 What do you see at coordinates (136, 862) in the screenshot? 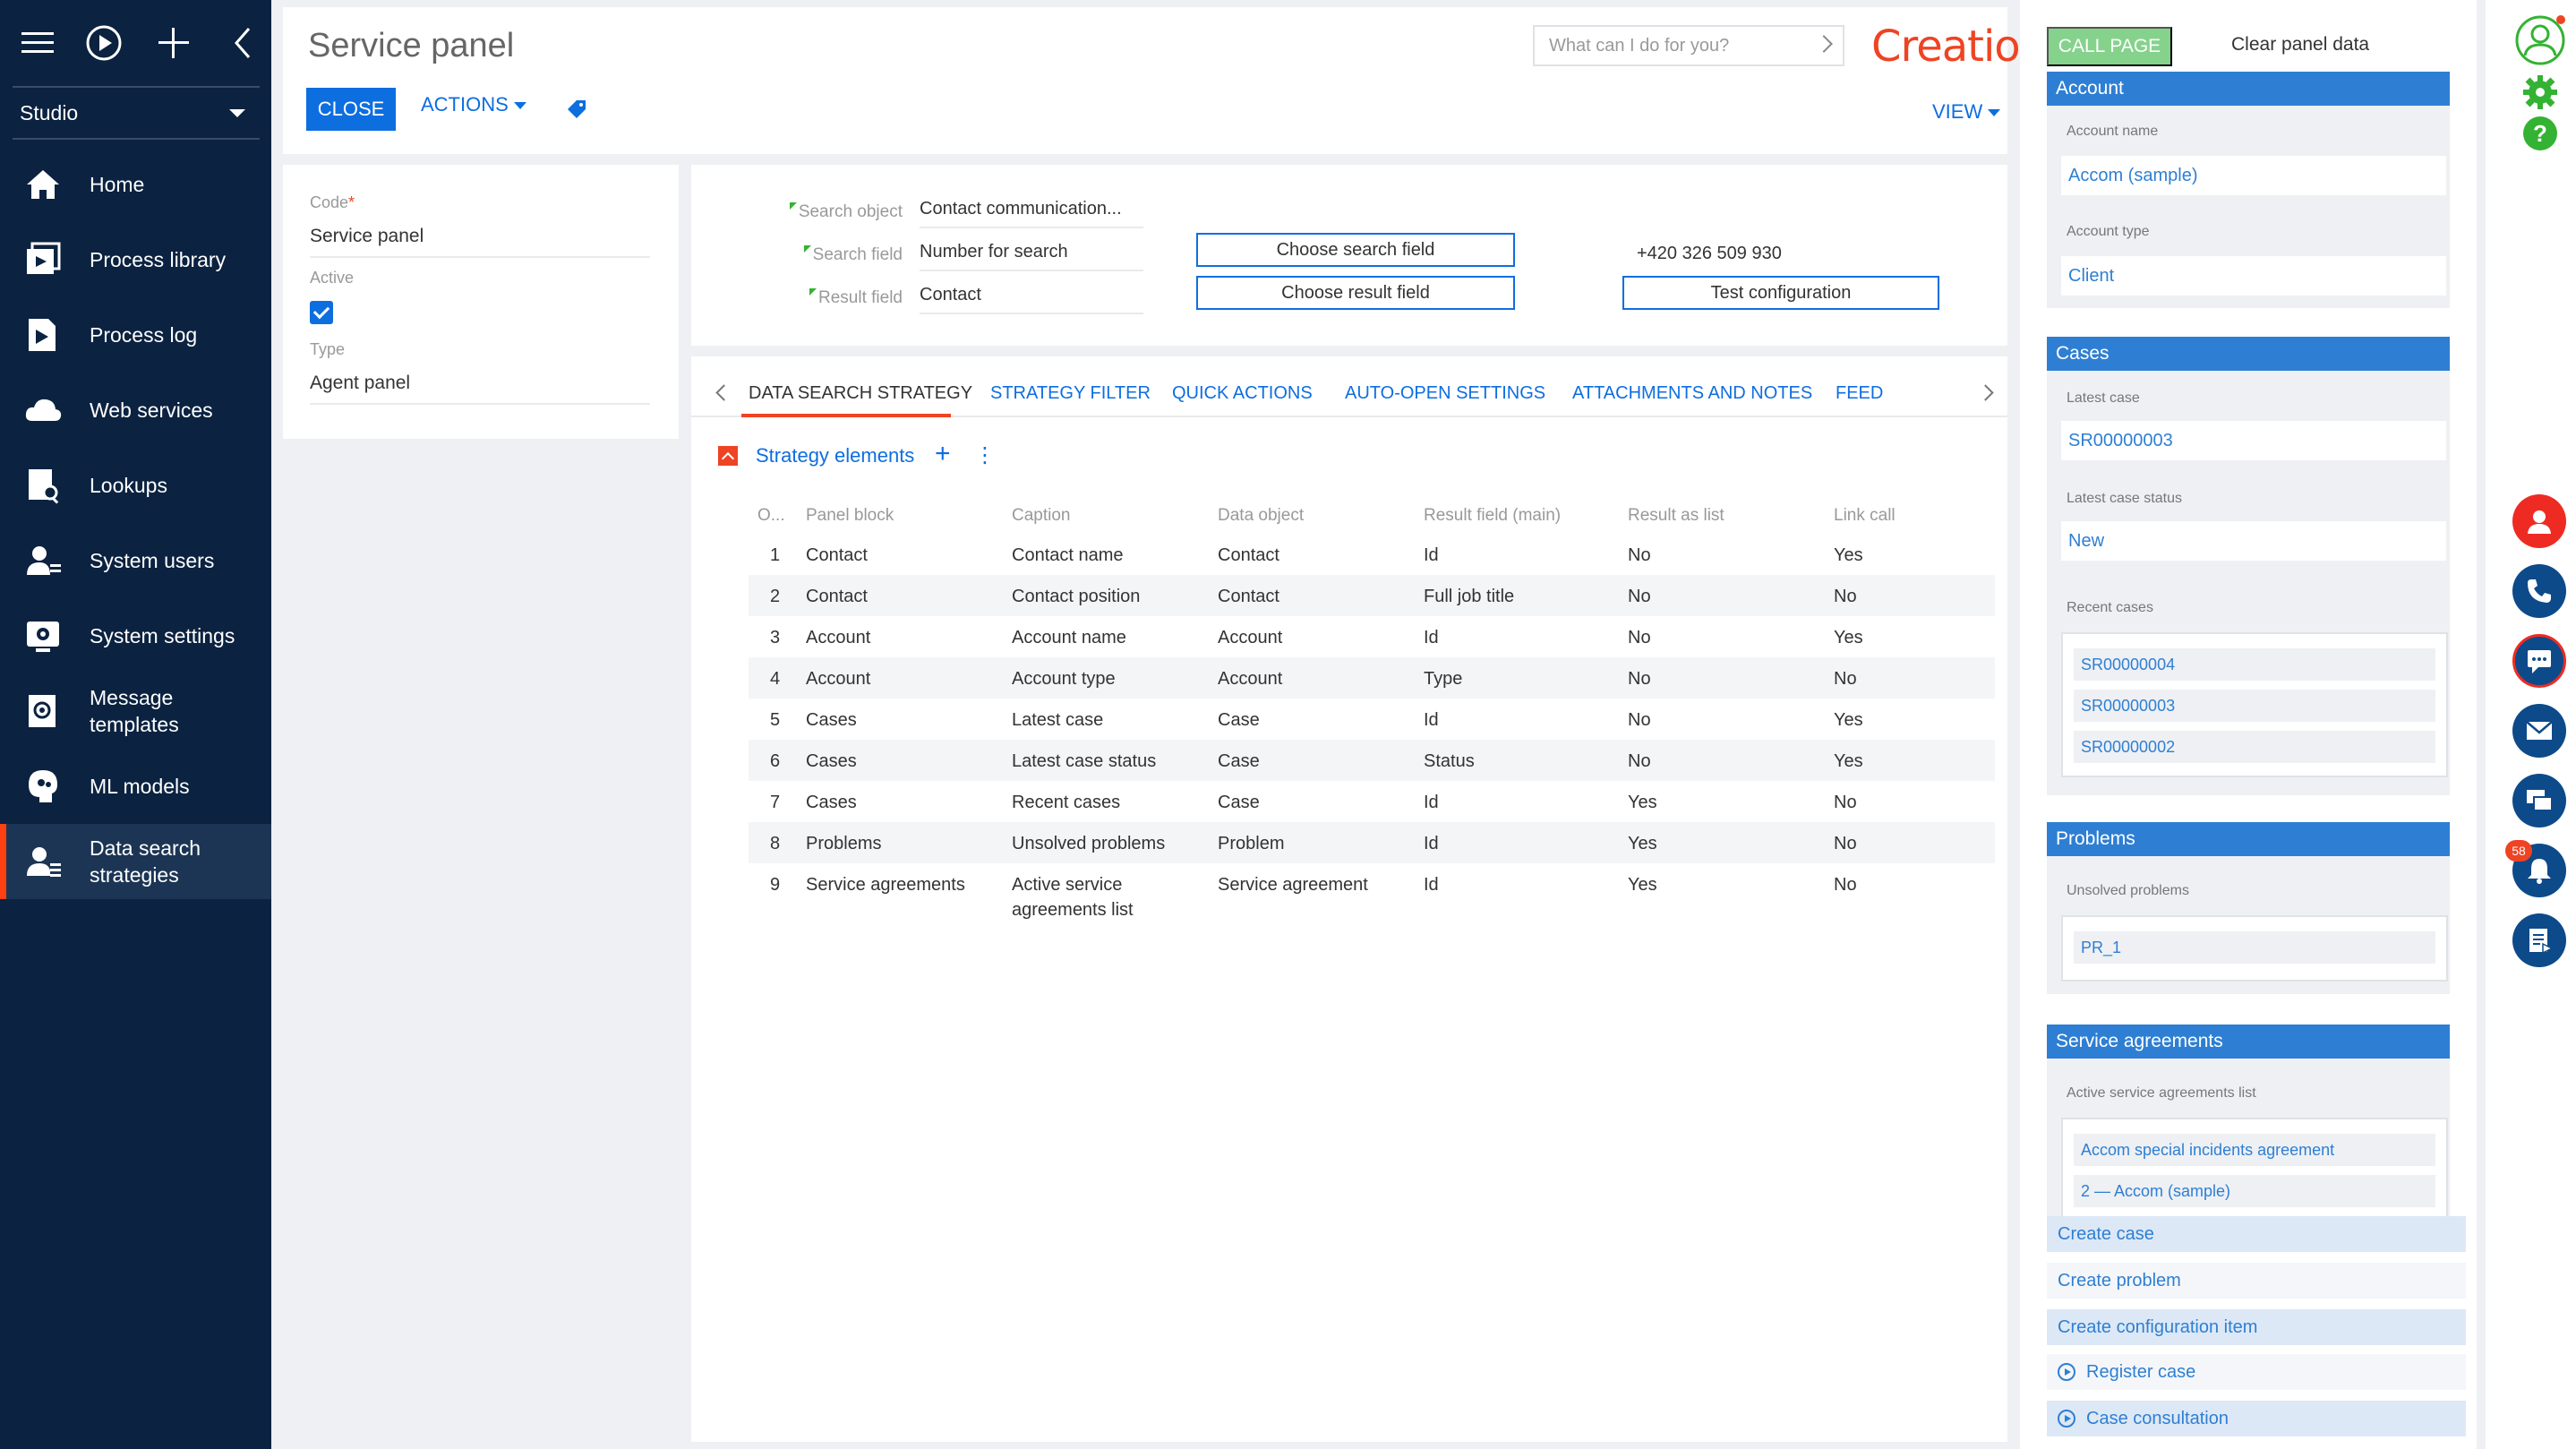
I see `sidebar-item-data-search-strategies: Data search strategies` at bounding box center [136, 862].